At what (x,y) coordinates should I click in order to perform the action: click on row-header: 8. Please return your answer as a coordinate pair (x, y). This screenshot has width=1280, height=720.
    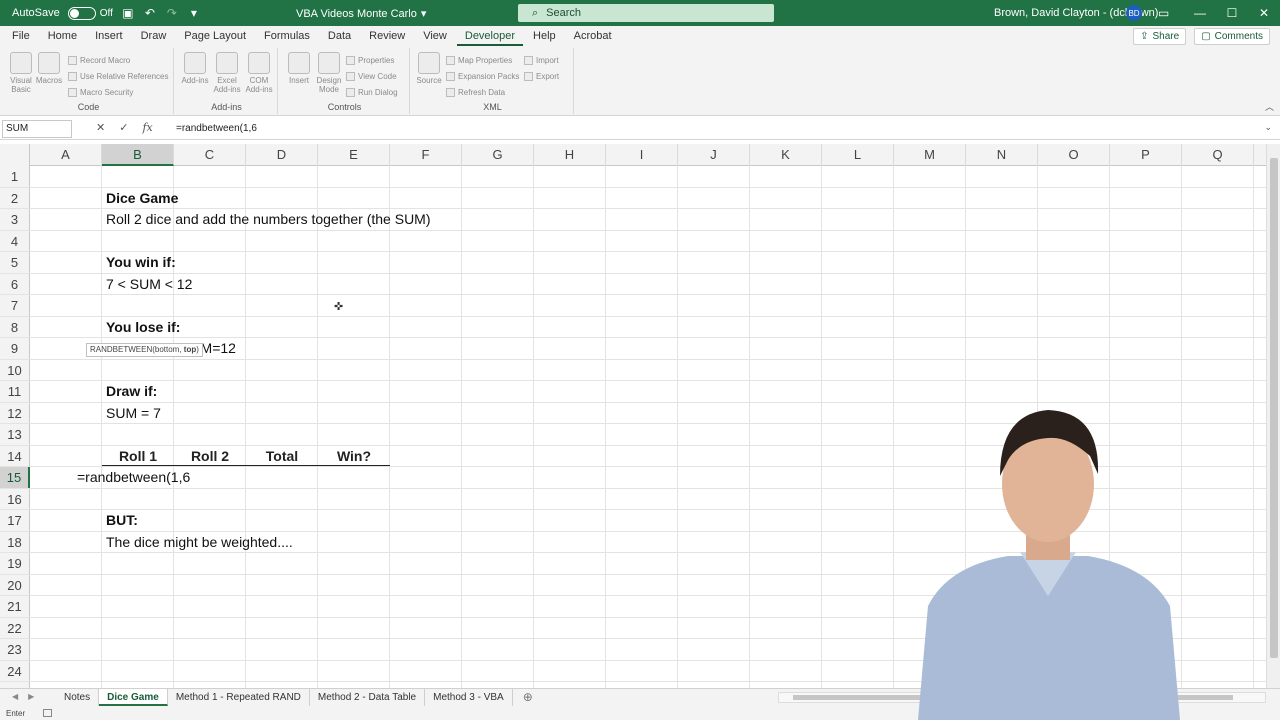
    Looking at the image, I should click on (15, 326).